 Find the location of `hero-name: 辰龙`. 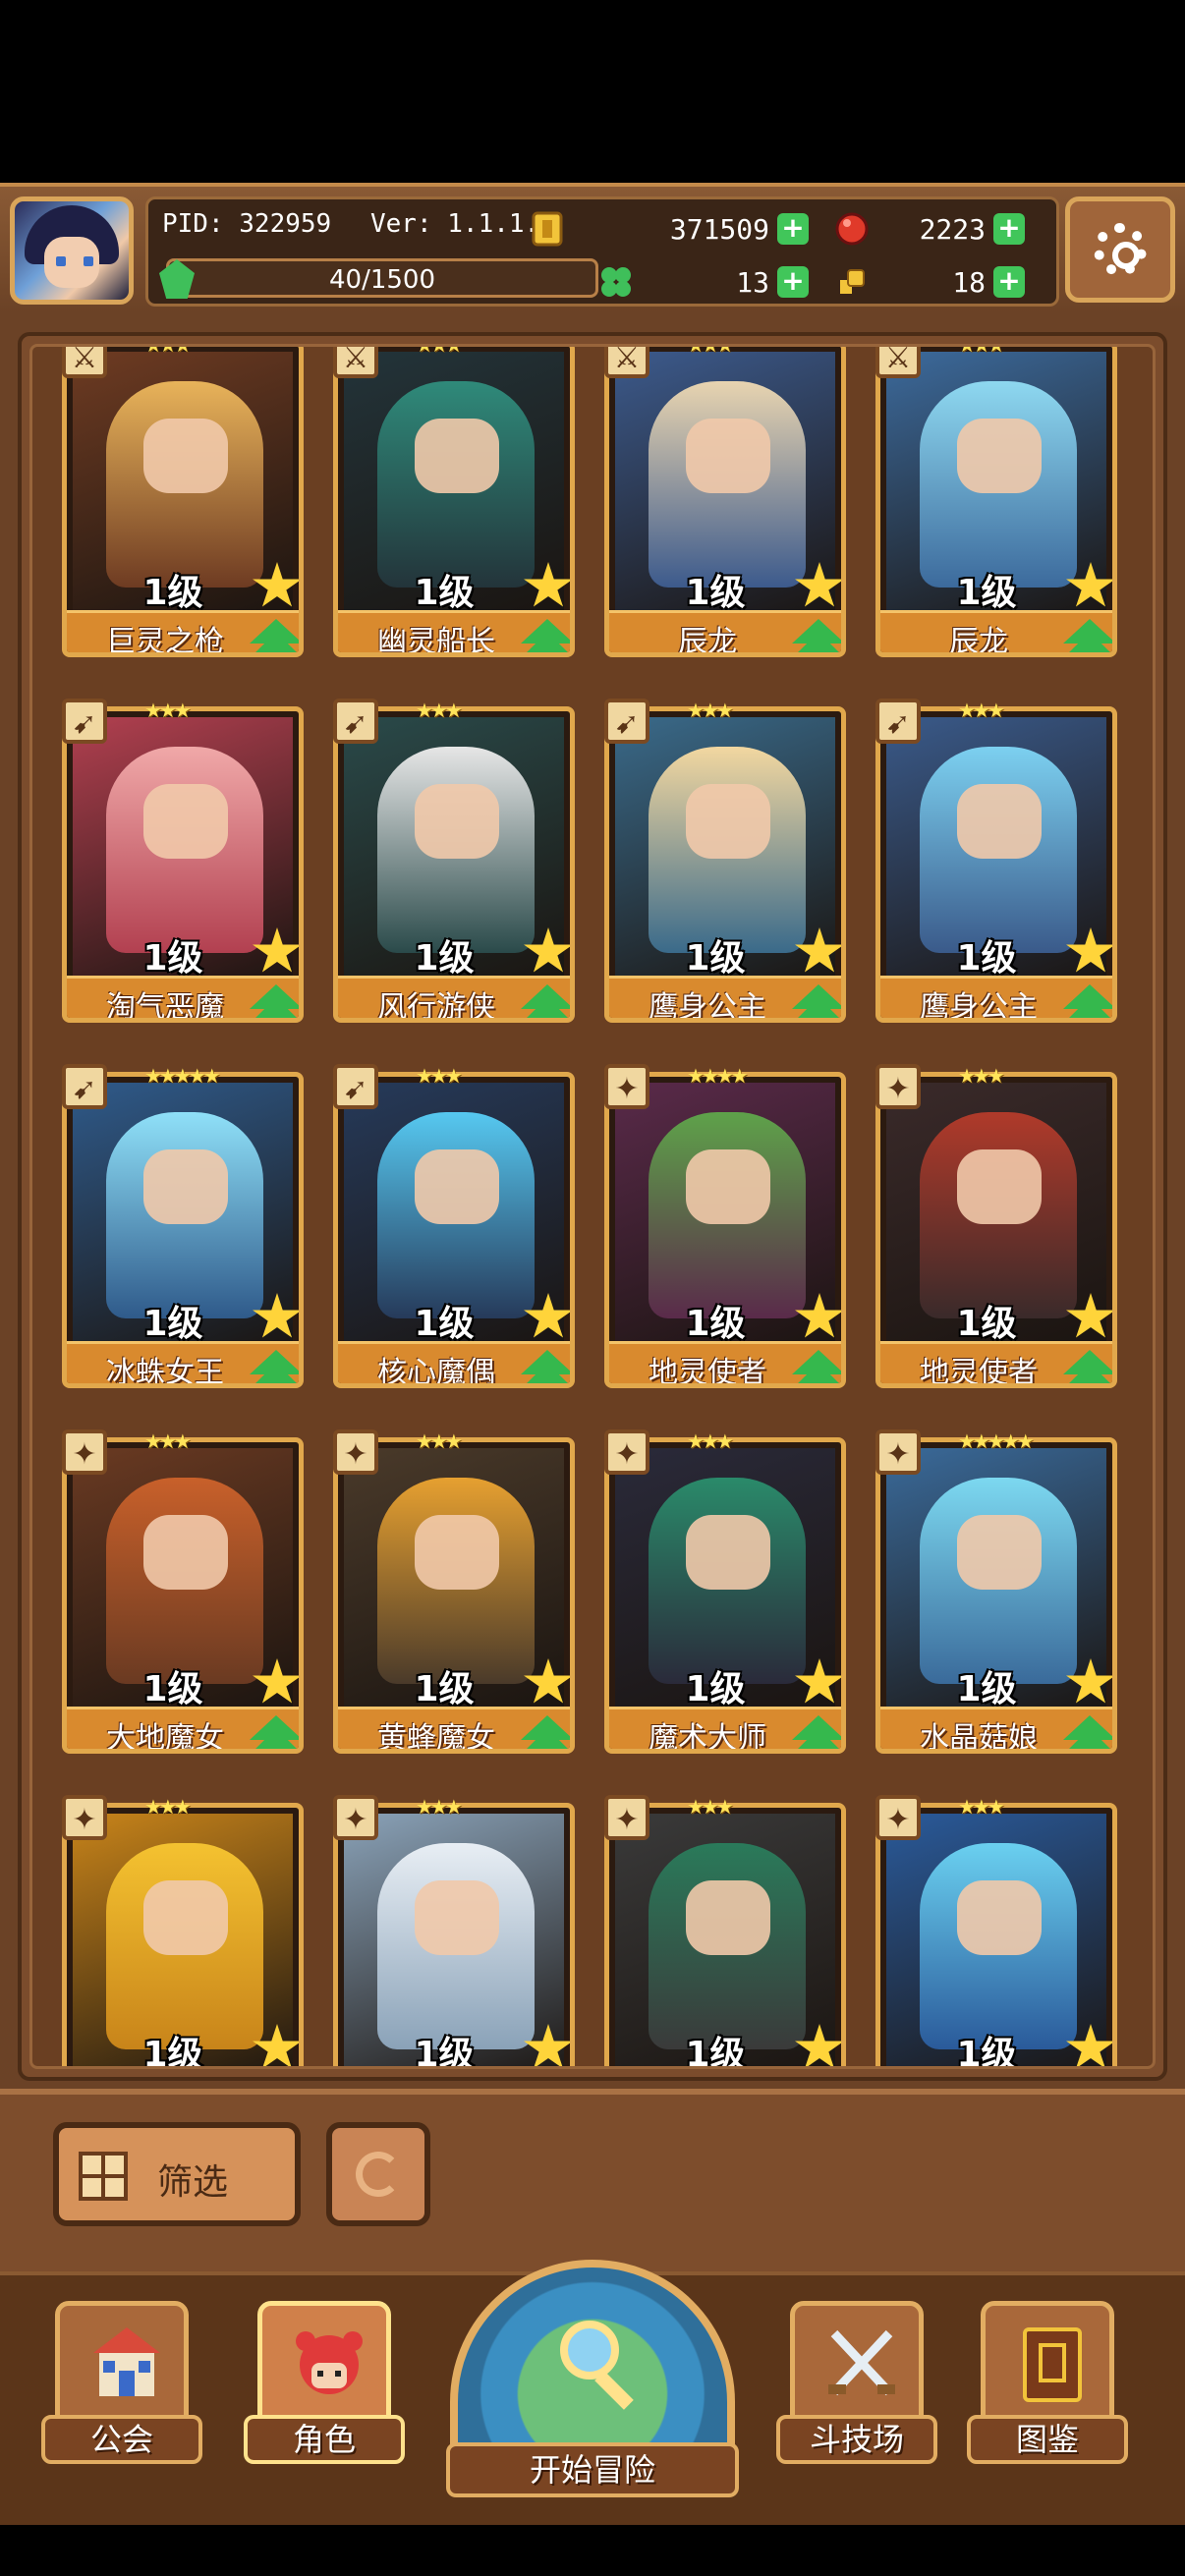

hero-name: 辰龙 is located at coordinates (708, 641).